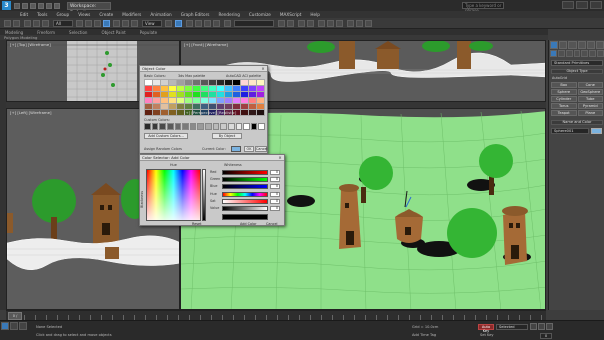 The height and width of the screenshot is (340, 604). I want to click on close-button, so click(596, 5).